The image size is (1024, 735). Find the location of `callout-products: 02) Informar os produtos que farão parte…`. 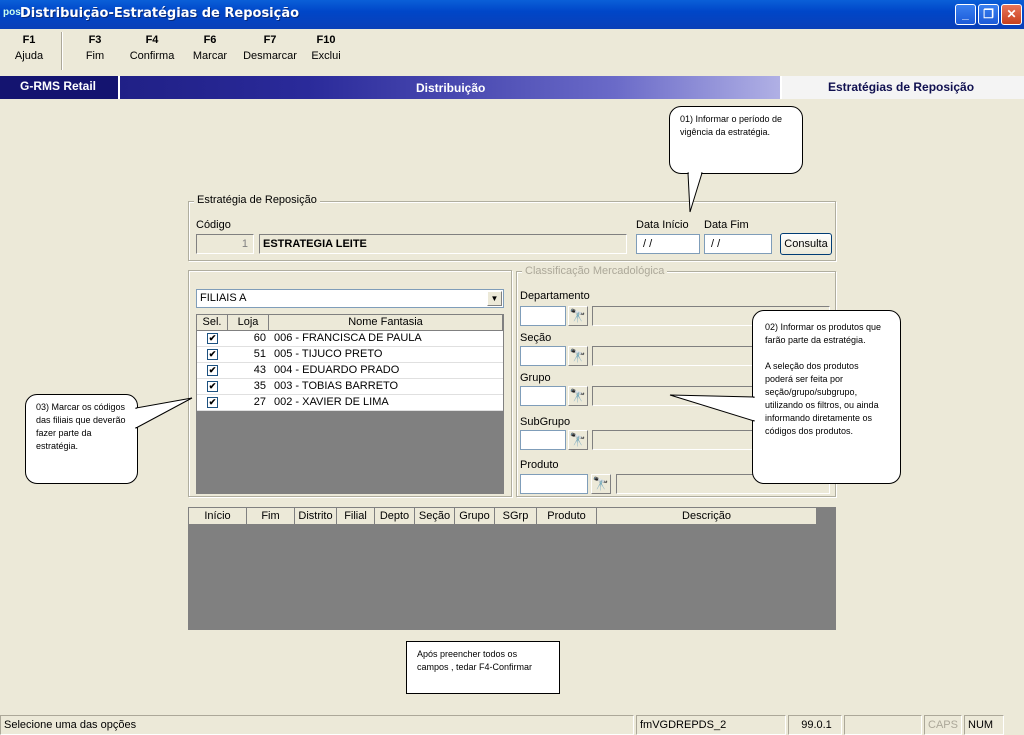

callout-products: 02) Informar os produtos que farão parte… is located at coordinates (826, 397).